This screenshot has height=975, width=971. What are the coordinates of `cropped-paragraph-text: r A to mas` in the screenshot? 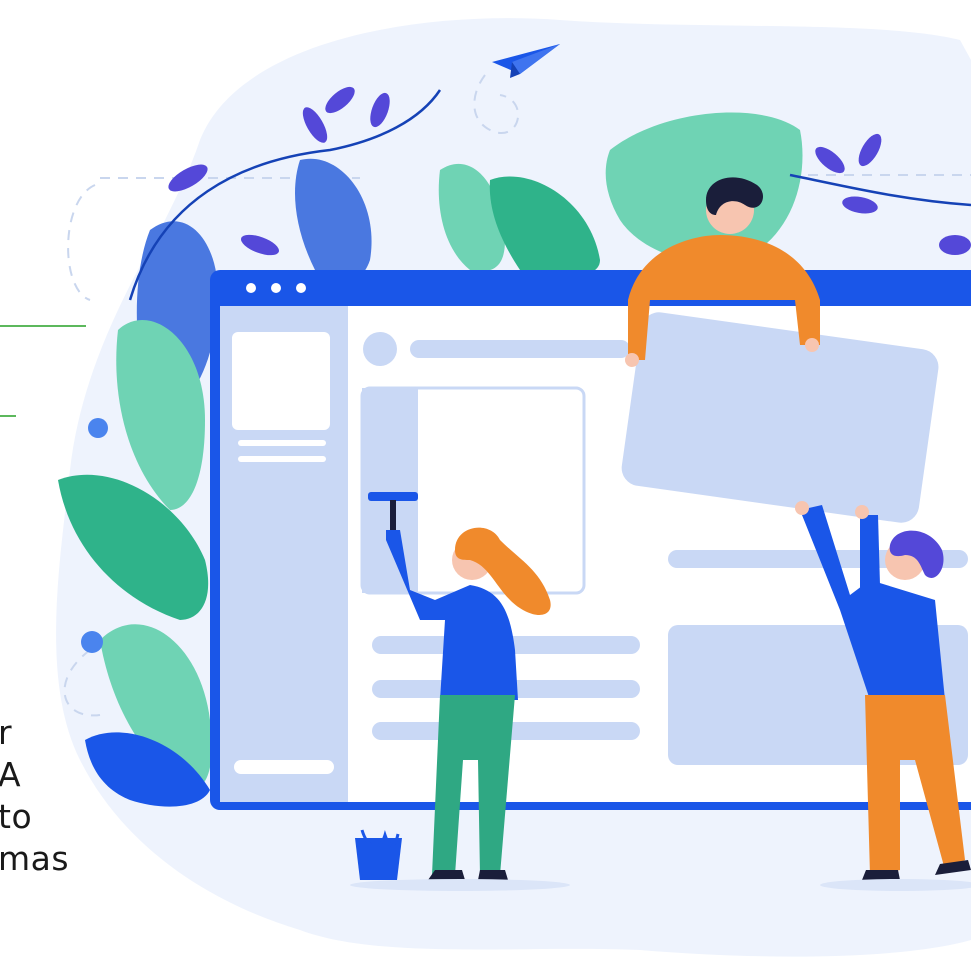 It's located at (34, 796).